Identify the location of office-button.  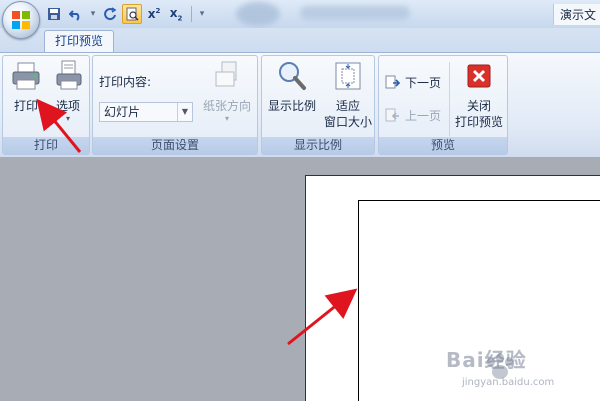
(21, 20).